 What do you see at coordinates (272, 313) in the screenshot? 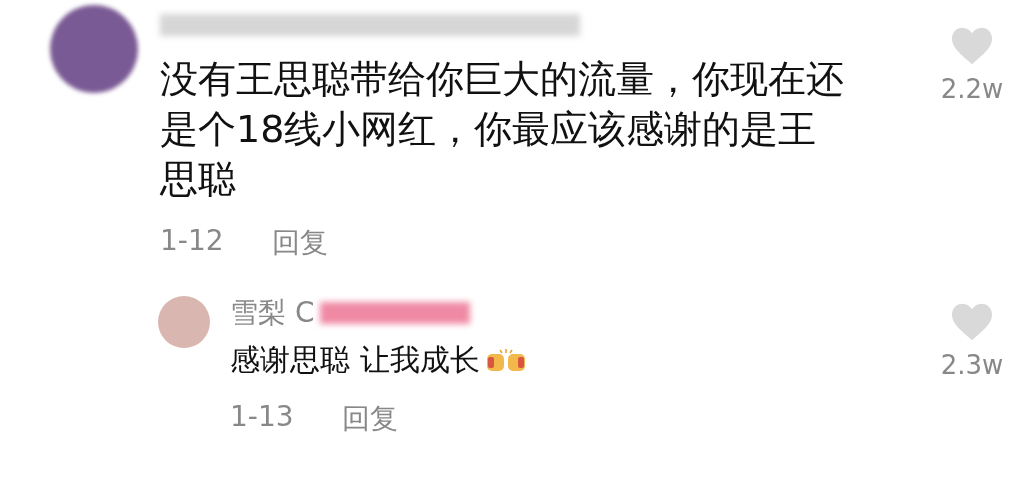
I see `username: 雪梨 C` at bounding box center [272, 313].